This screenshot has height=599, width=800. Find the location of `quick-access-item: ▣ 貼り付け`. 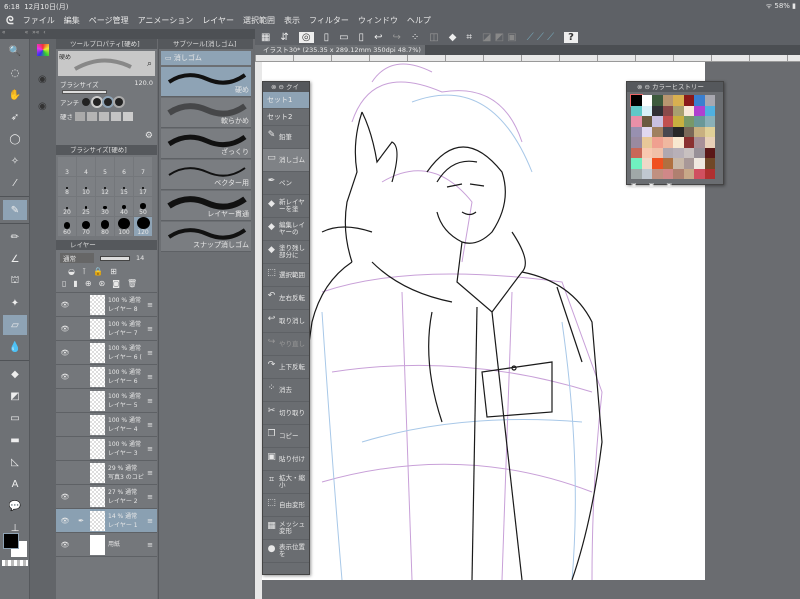

quick-access-item: ▣ 貼り付け is located at coordinates (286, 459).